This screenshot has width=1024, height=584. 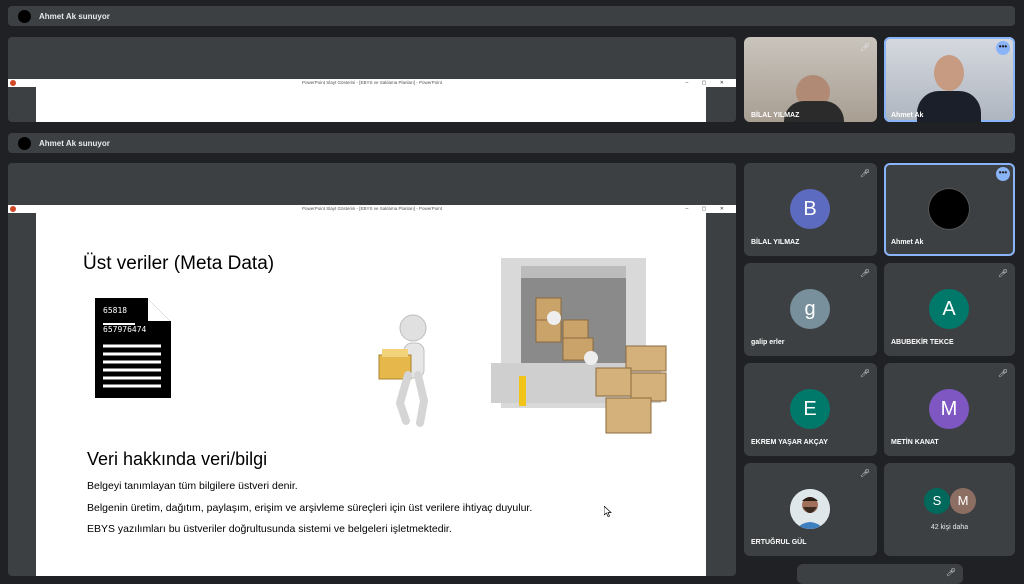 I want to click on person-photo-icon, so click(x=810, y=509).